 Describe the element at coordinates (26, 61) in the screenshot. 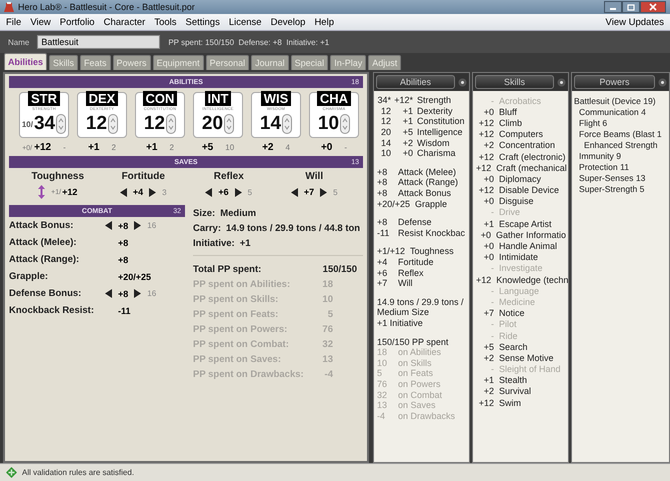

I see `tab: Abilities` at that location.